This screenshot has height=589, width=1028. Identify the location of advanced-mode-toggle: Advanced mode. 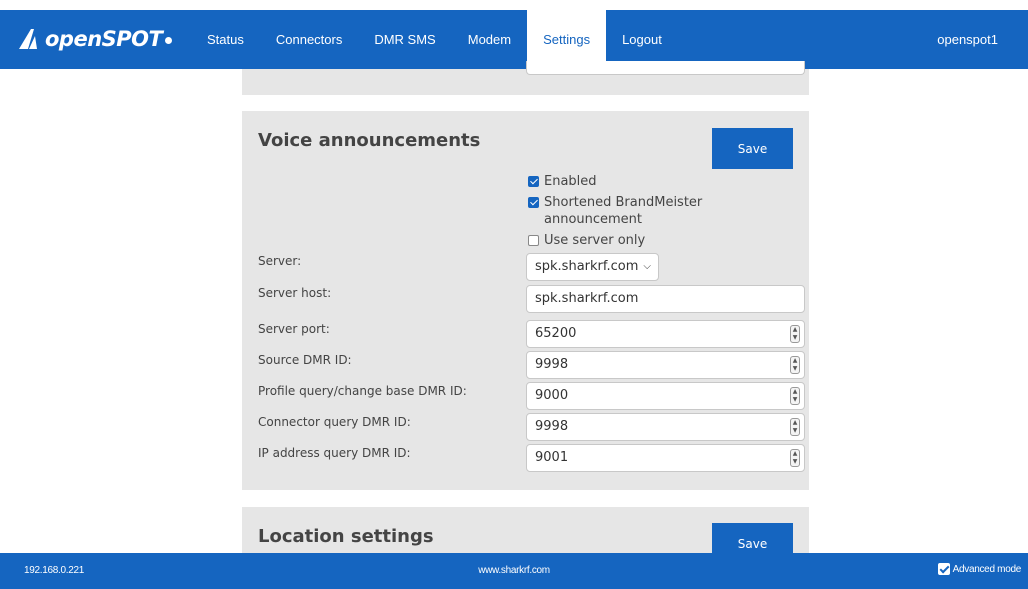
(979, 569).